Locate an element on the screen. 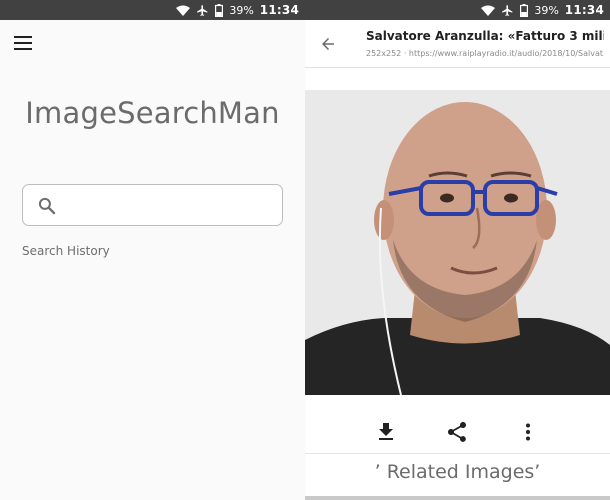 This screenshot has height=500, width=610. back-arrow-icon is located at coordinates (328, 44).